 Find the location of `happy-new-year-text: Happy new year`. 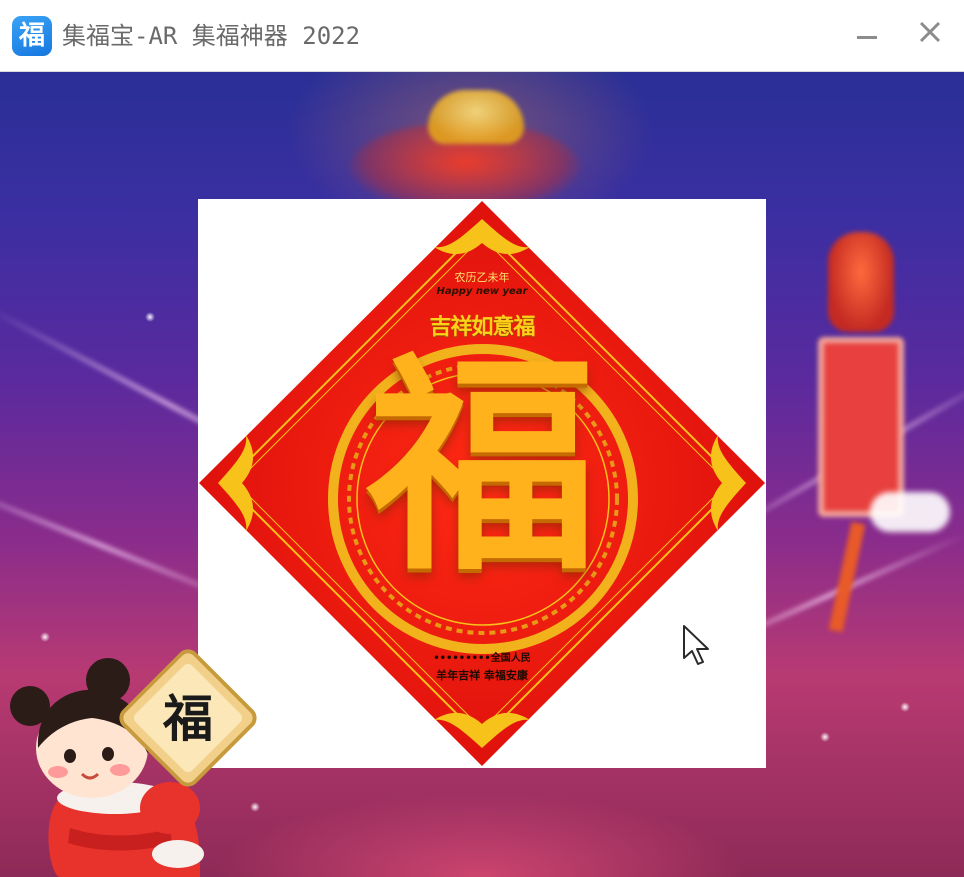

happy-new-year-text: Happy new year is located at coordinates (482, 291).